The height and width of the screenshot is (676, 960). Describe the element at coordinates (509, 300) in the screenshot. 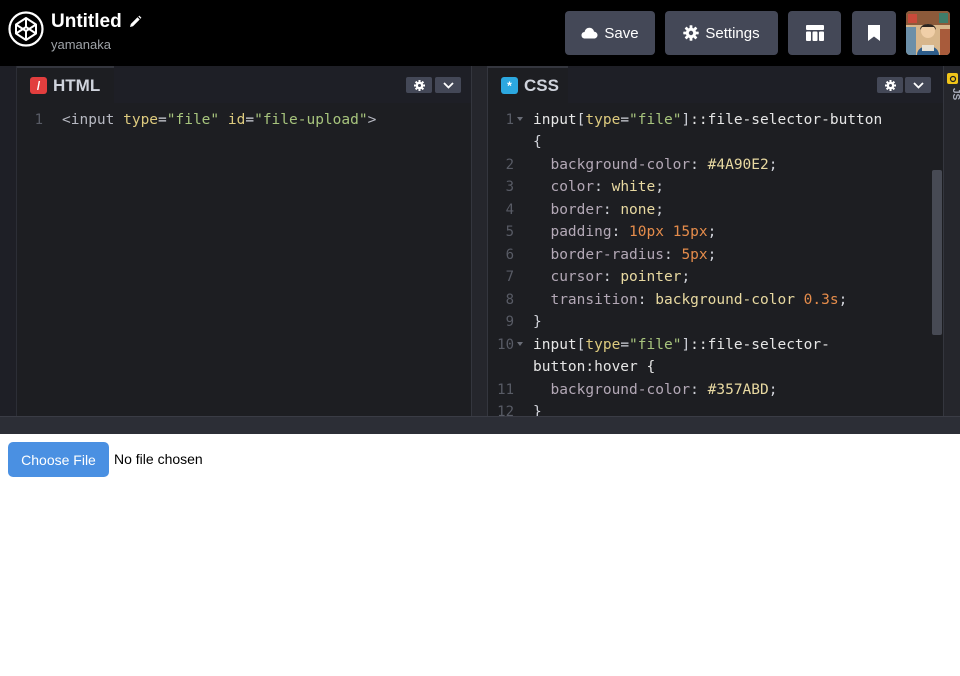

I see `line-number: 8` at that location.